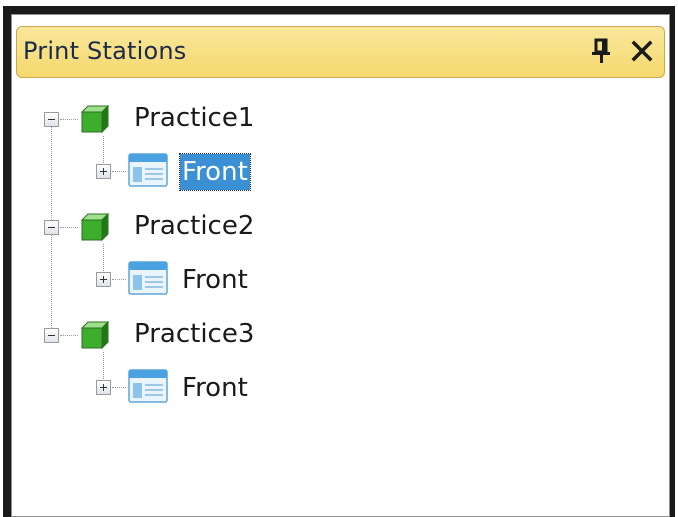 The image size is (678, 517). What do you see at coordinates (194, 334) in the screenshot?
I see `node-label: Practice3` at bounding box center [194, 334].